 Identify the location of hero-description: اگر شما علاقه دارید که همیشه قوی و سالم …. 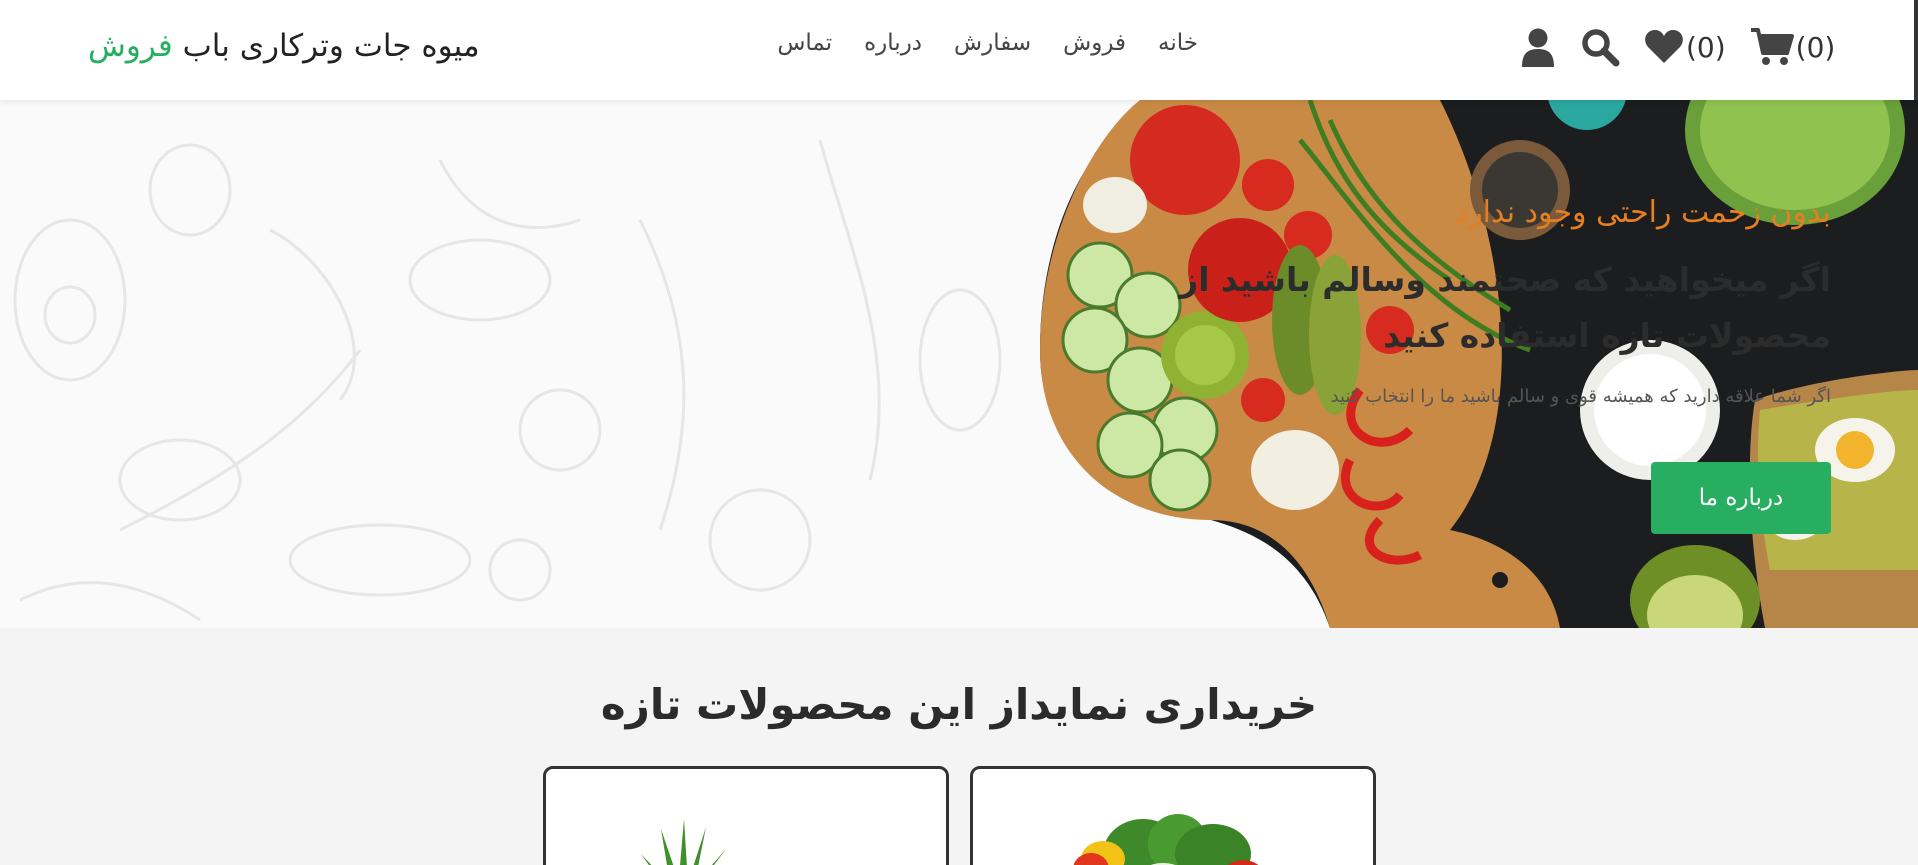
(1580, 396).